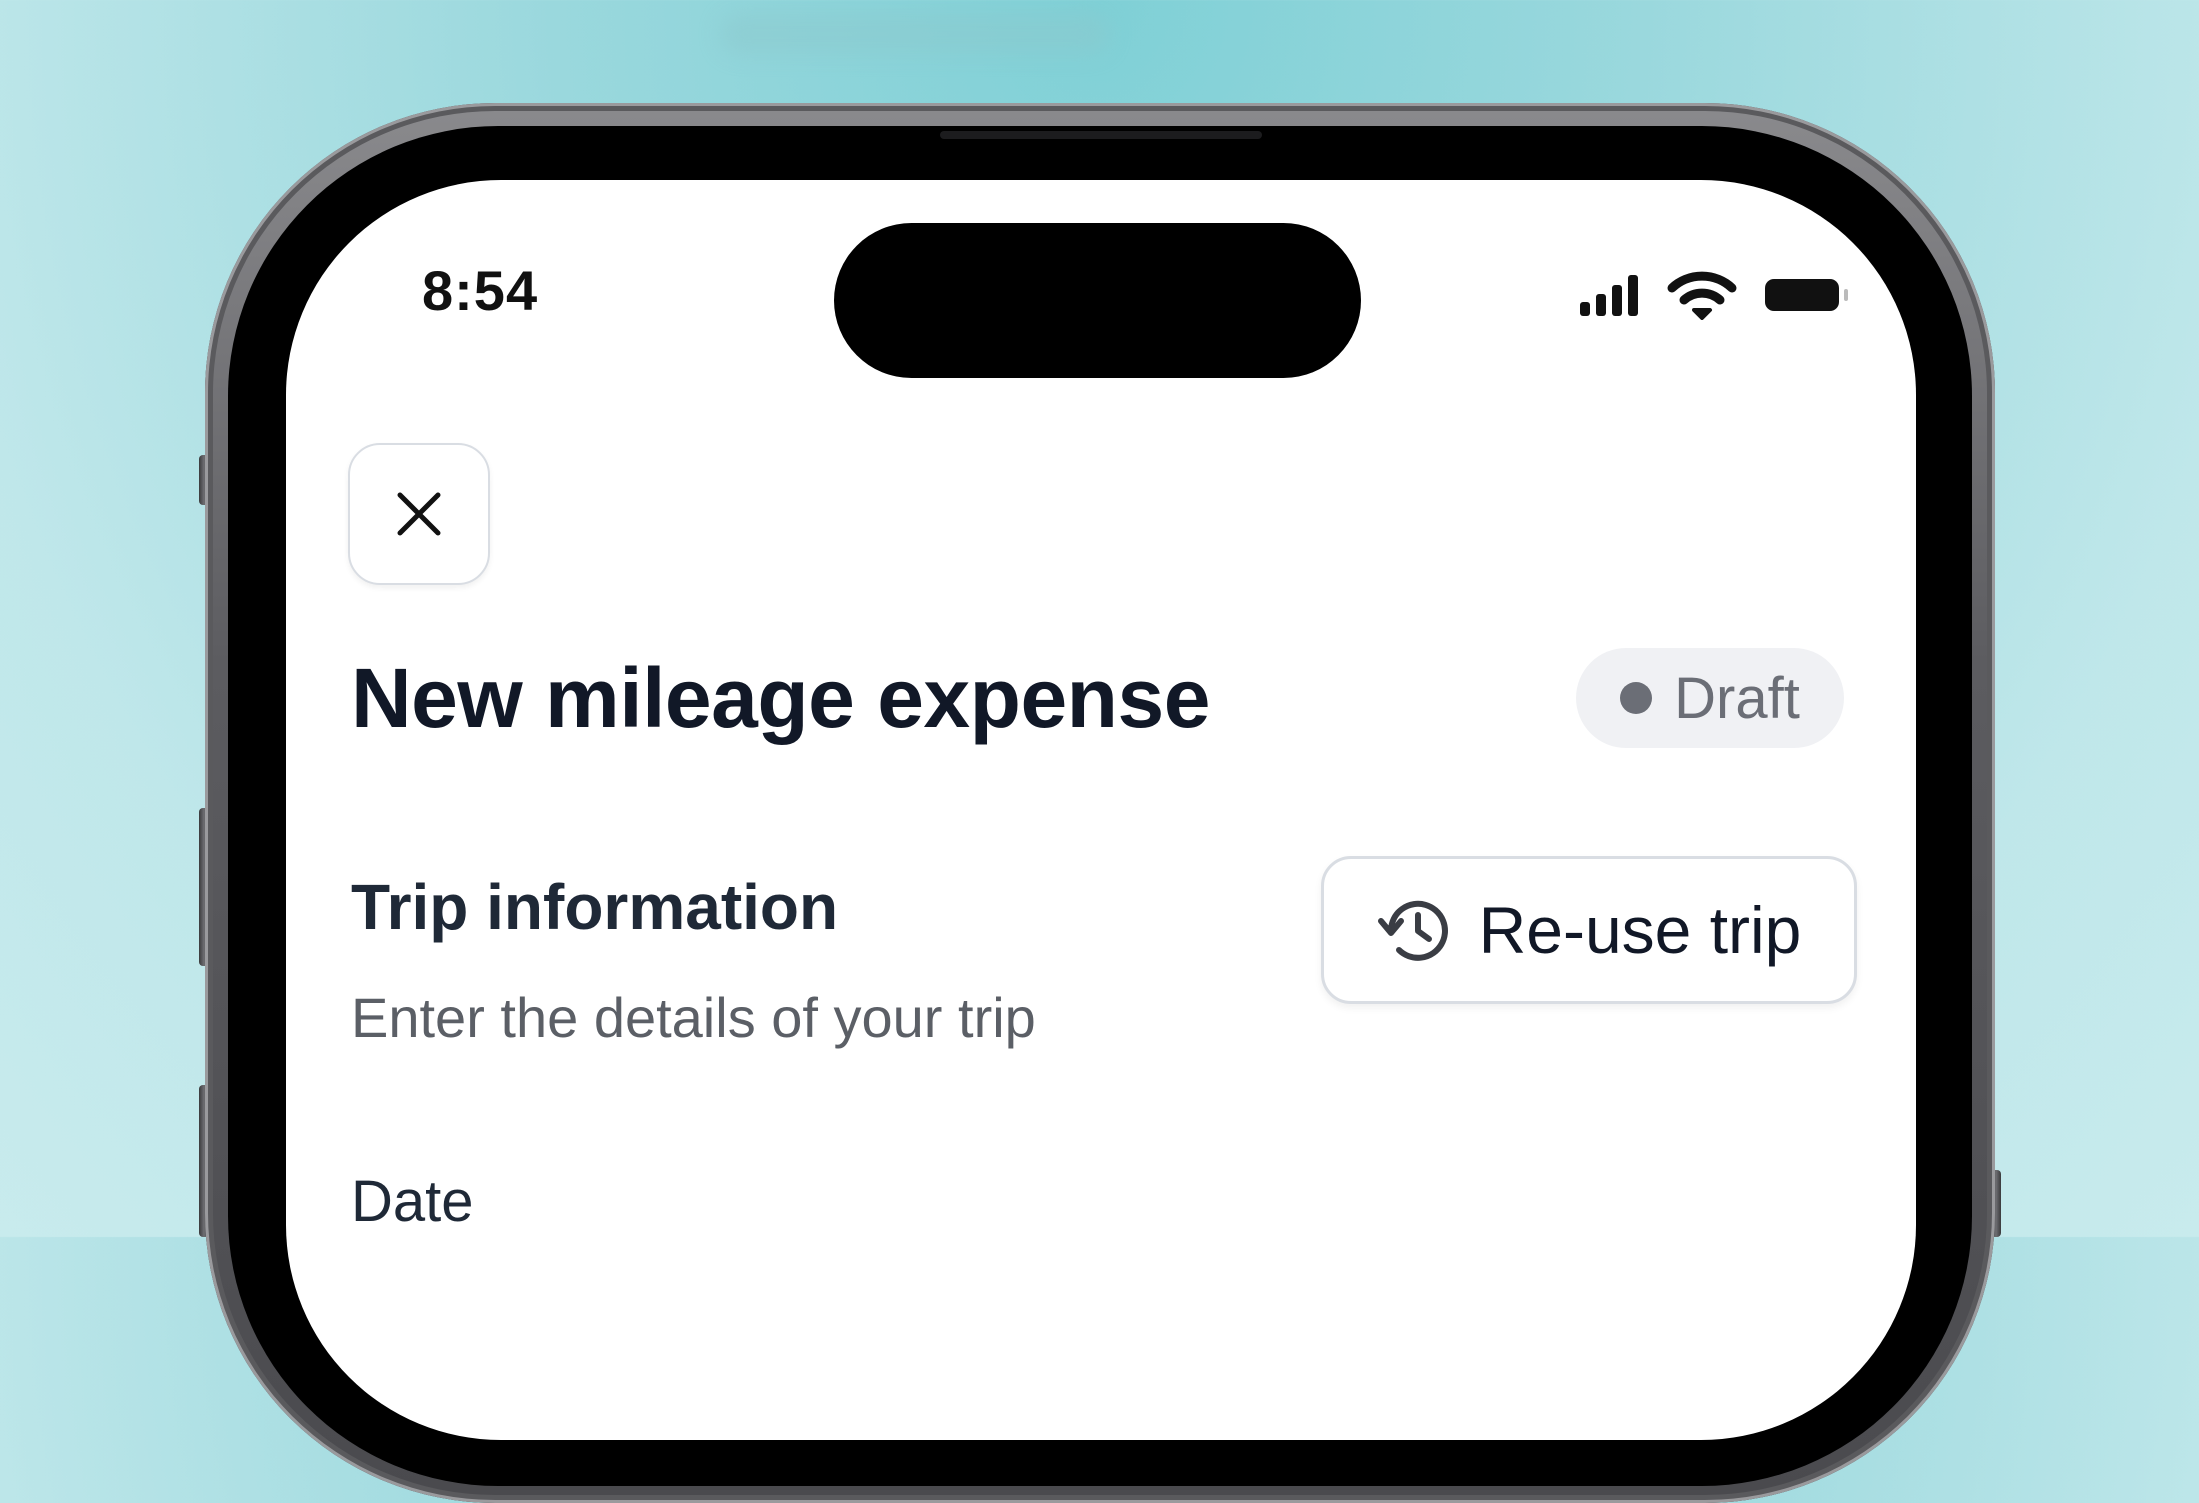  I want to click on wifi-icon, so click(1702, 295).